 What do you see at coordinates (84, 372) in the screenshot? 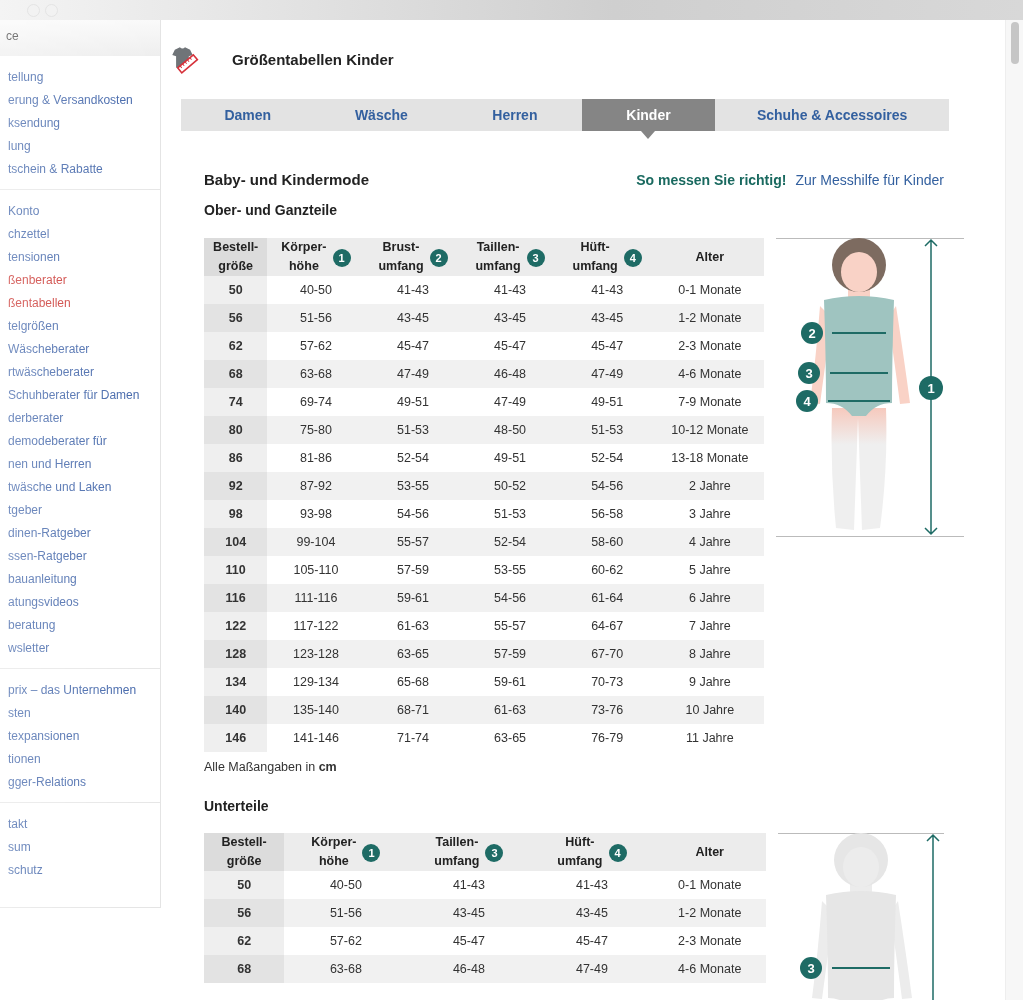
I see `sidebar-link: rtwäscheberater` at bounding box center [84, 372].